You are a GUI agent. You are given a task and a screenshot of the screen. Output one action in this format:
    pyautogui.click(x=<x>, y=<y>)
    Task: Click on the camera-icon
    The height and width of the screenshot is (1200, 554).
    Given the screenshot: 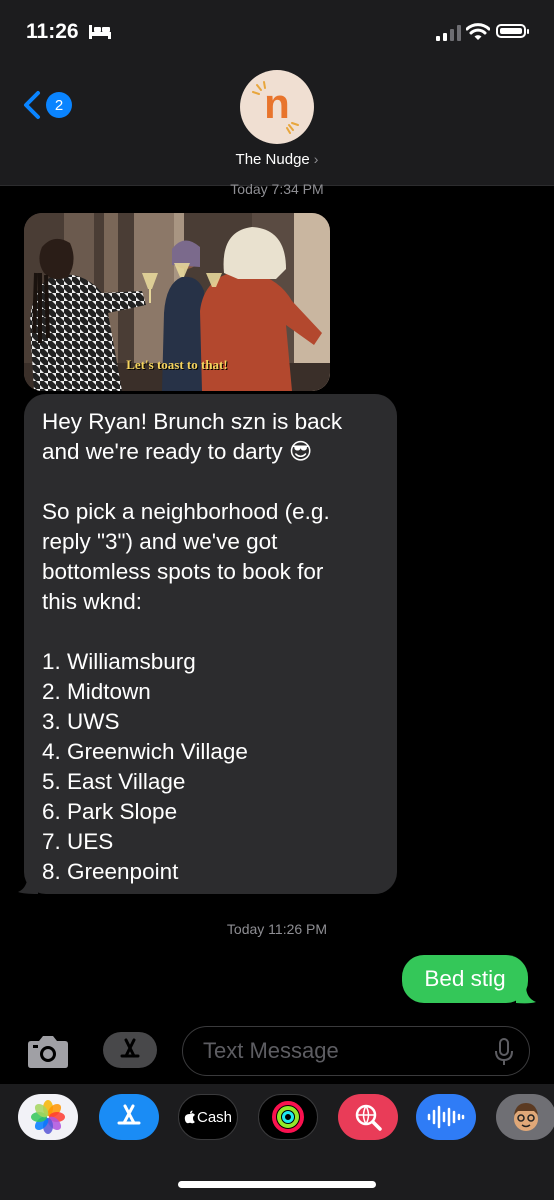 What is the action you would take?
    pyautogui.click(x=48, y=1052)
    